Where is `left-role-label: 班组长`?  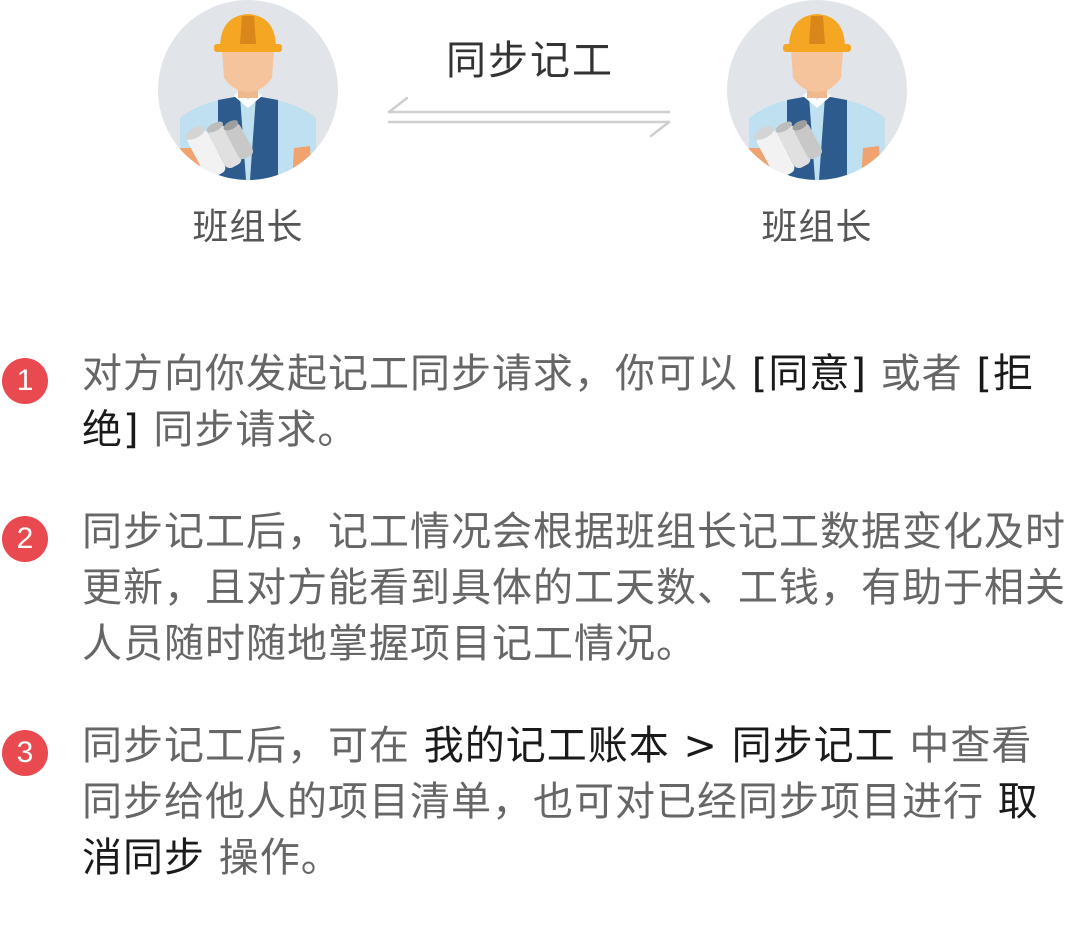
left-role-label: 班组长 is located at coordinates (248, 227).